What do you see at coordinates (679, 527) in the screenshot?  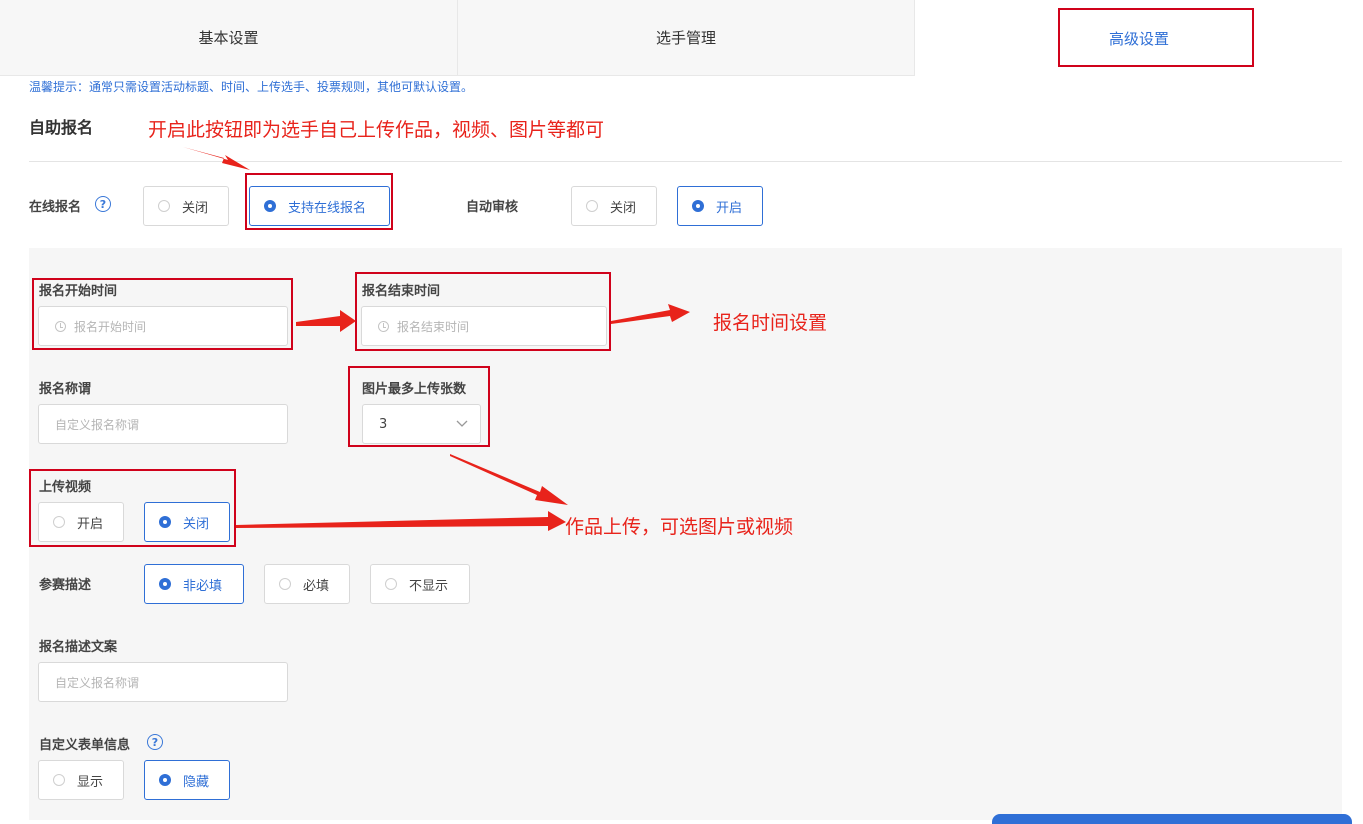 I see `annotation-upload: 作品上传，可选图片或视频` at bounding box center [679, 527].